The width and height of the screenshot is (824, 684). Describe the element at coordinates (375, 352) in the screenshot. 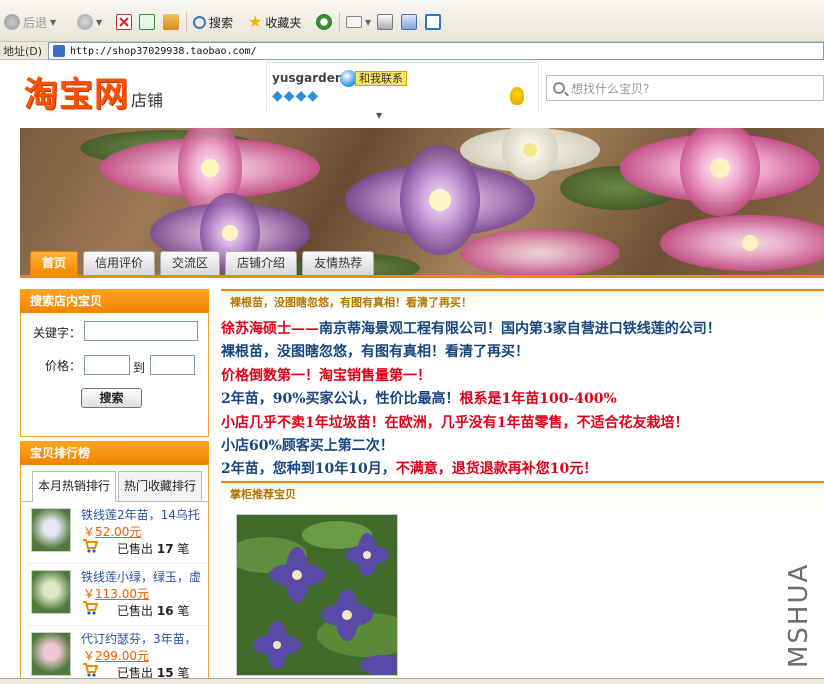

I see `announcement-segment: 裸根苗，没图瞎忽悠，有图有真相！看清了再买！` at that location.